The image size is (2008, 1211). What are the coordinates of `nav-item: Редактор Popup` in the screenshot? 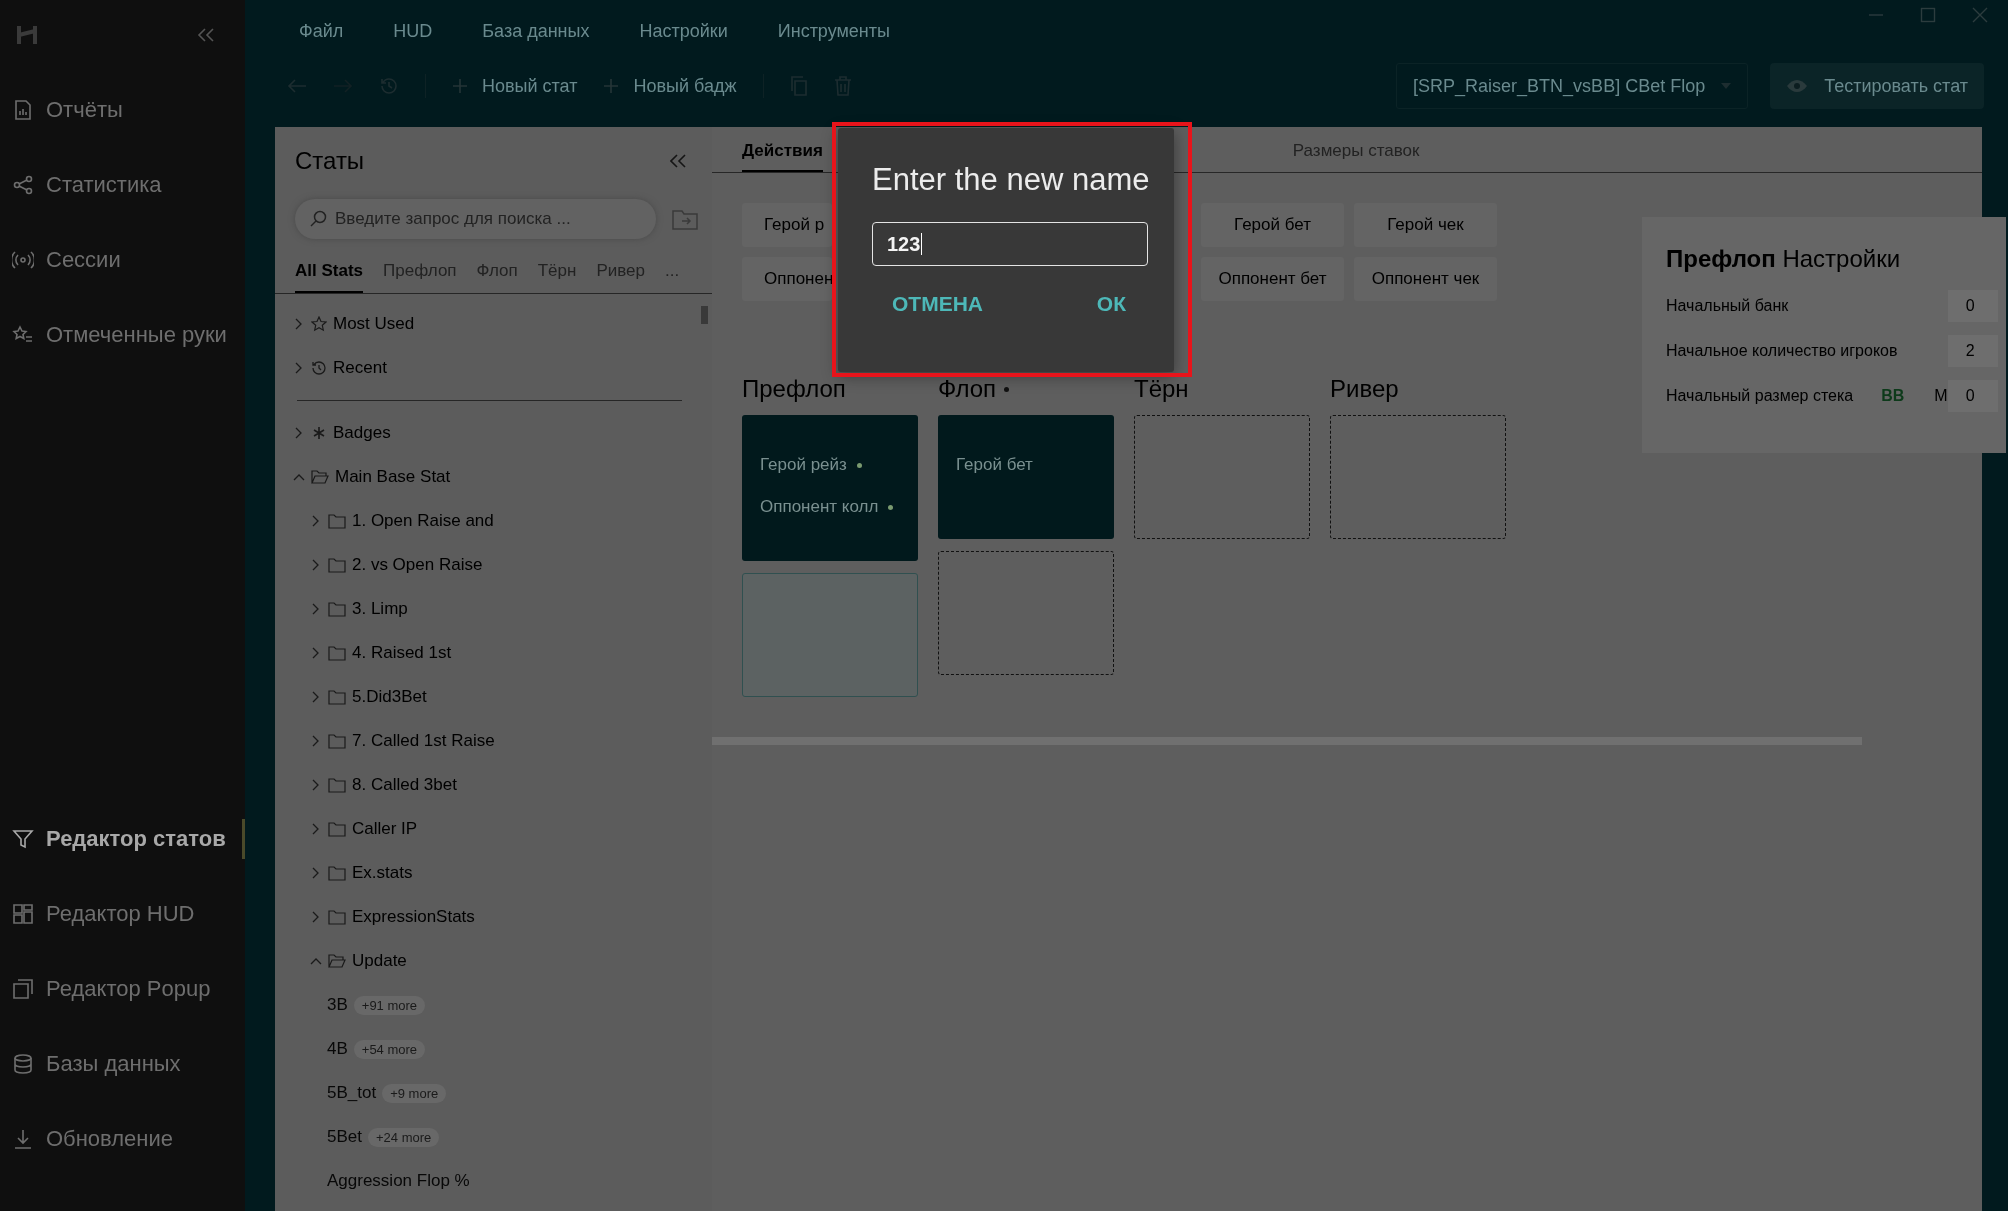 It's located at (122, 989).